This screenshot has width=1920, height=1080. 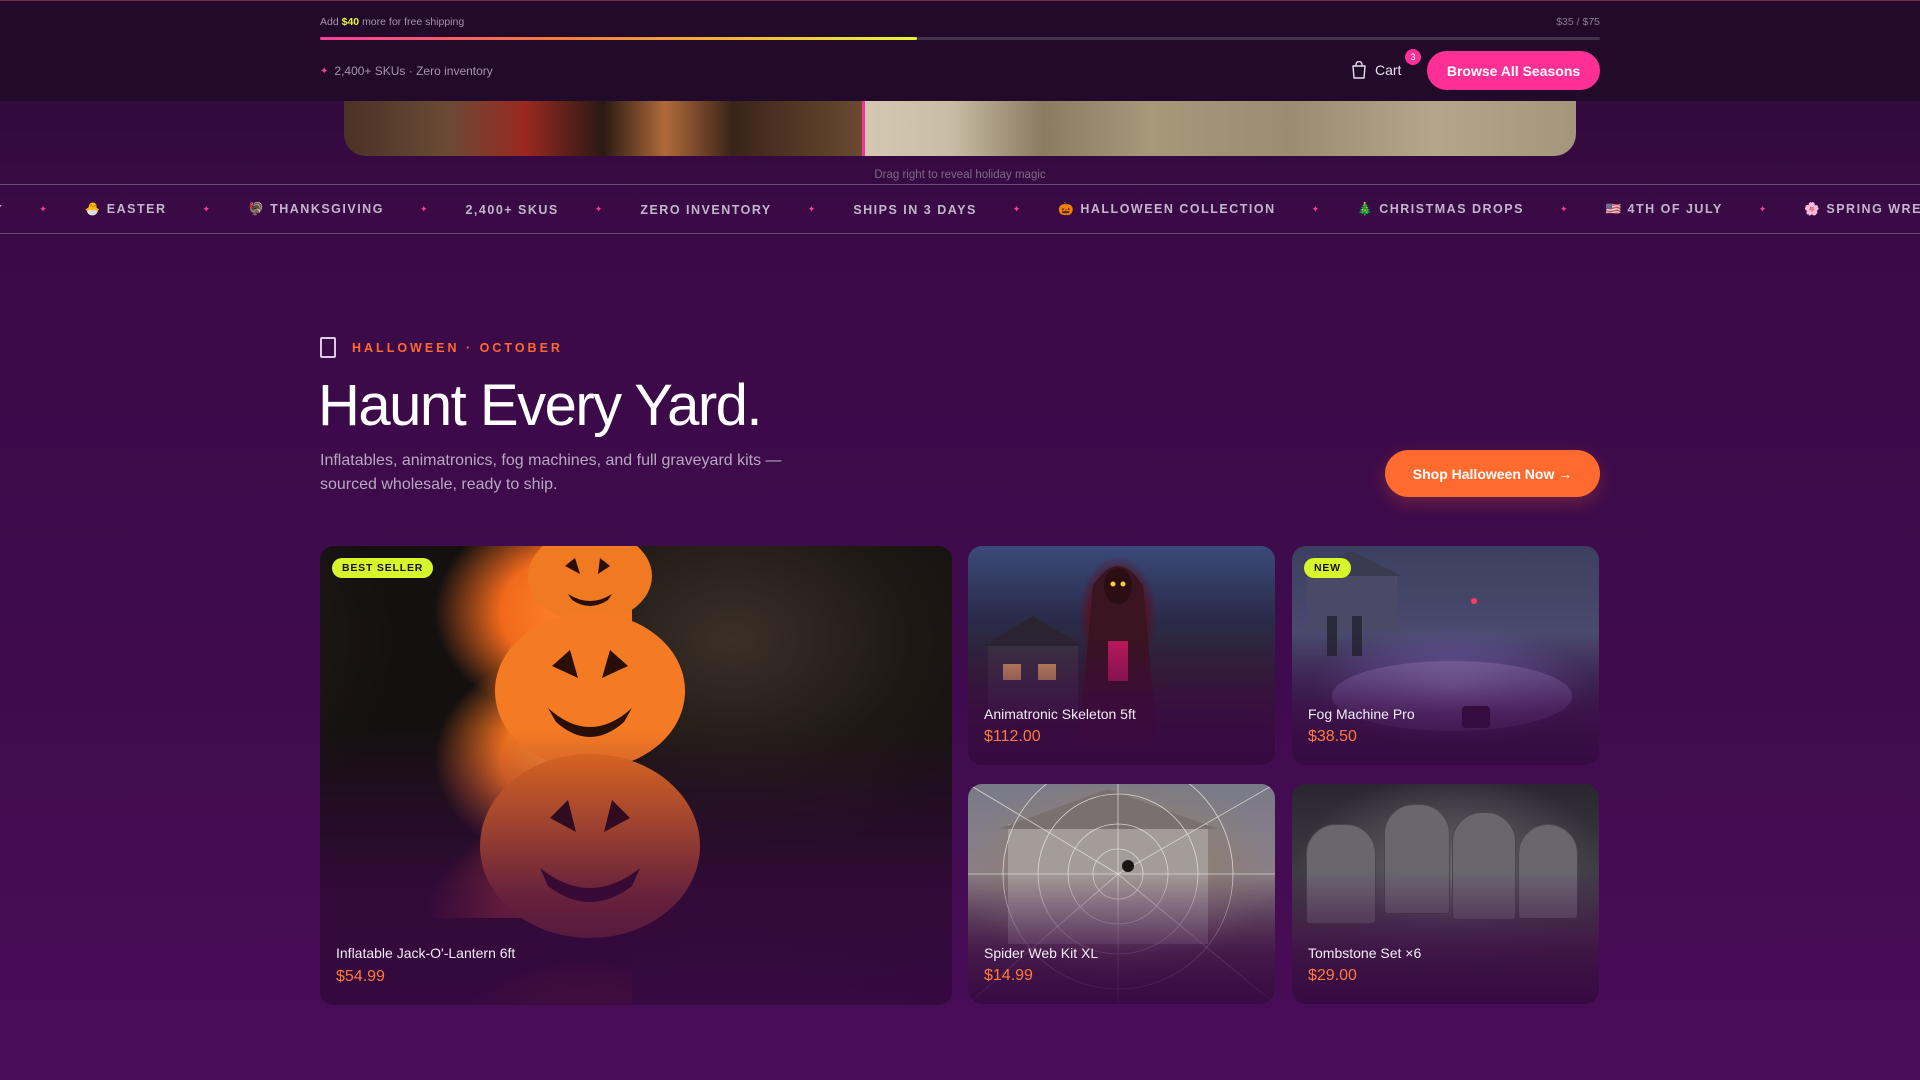 I want to click on card-gradient, so click(x=636, y=867).